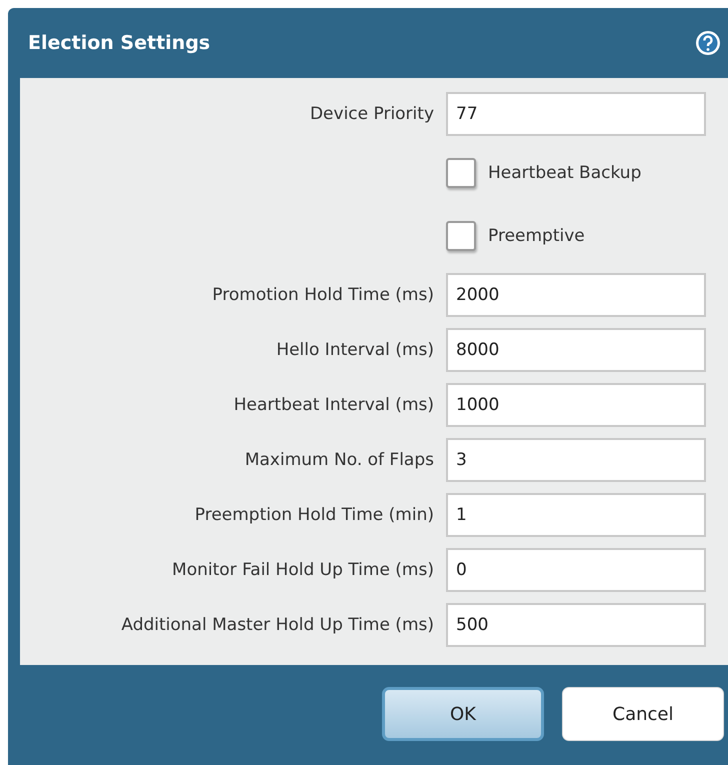 Image resolution: width=728 pixels, height=765 pixels. I want to click on field-label: Monitor Fail Hold Up Time (ms), so click(303, 570).